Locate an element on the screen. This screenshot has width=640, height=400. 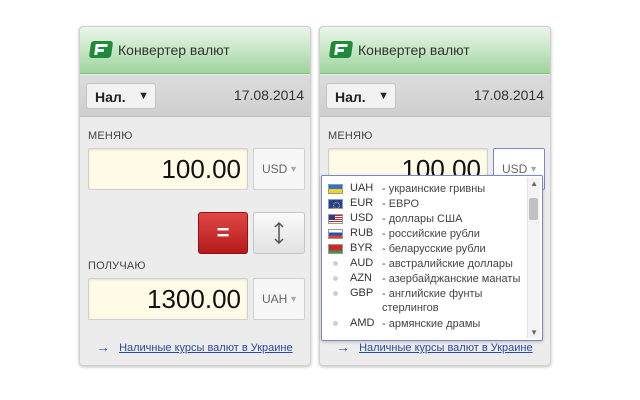
currency-code: GBP is located at coordinates (362, 293).